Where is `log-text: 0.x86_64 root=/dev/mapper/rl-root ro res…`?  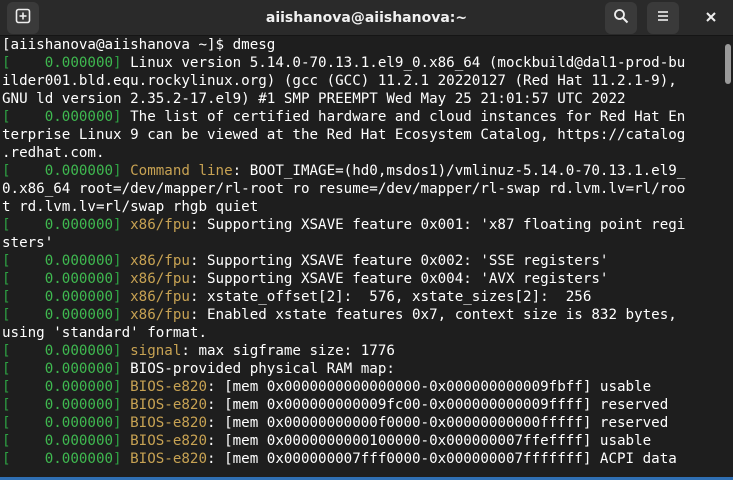 log-text: 0.x86_64 root=/dev/mapper/rl-root ro res… is located at coordinates (344, 189).